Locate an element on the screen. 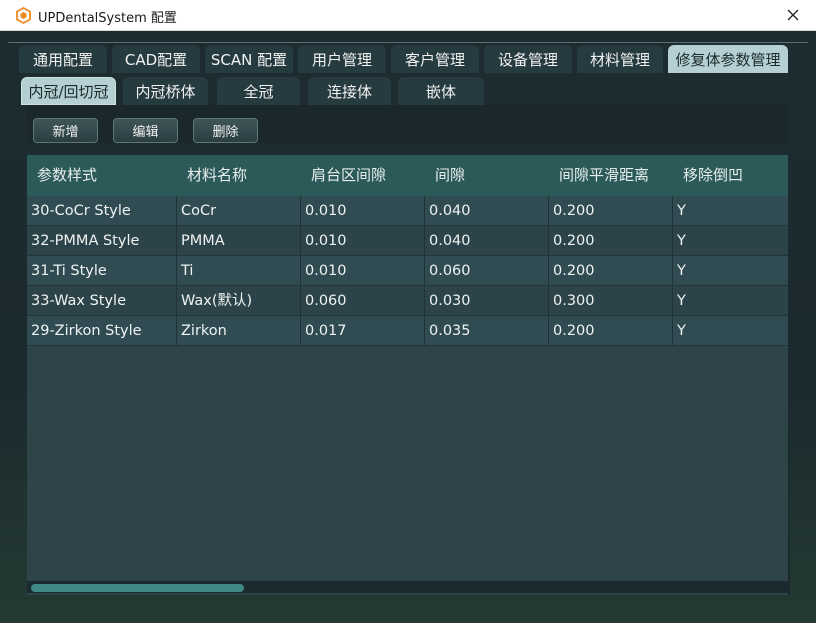 Image resolution: width=816 pixels, height=623 pixels. title-bar: UPDentalSystem 配置 is located at coordinates (408, 15).